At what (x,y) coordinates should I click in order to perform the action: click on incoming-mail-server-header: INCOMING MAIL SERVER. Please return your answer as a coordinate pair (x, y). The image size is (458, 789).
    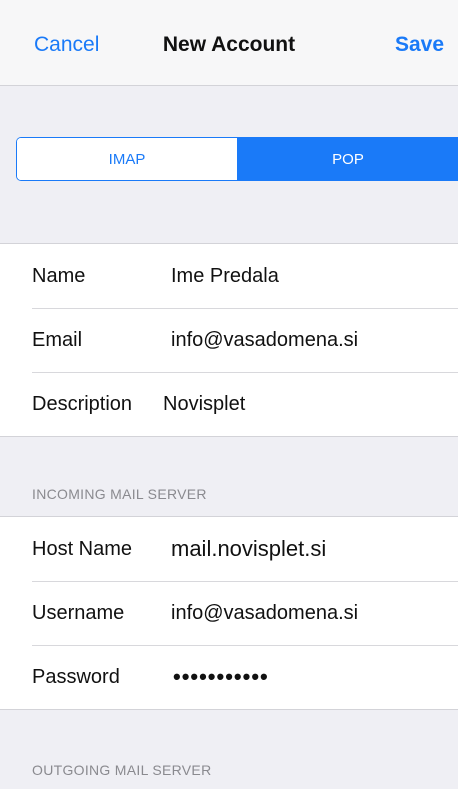
    Looking at the image, I should click on (119, 494).